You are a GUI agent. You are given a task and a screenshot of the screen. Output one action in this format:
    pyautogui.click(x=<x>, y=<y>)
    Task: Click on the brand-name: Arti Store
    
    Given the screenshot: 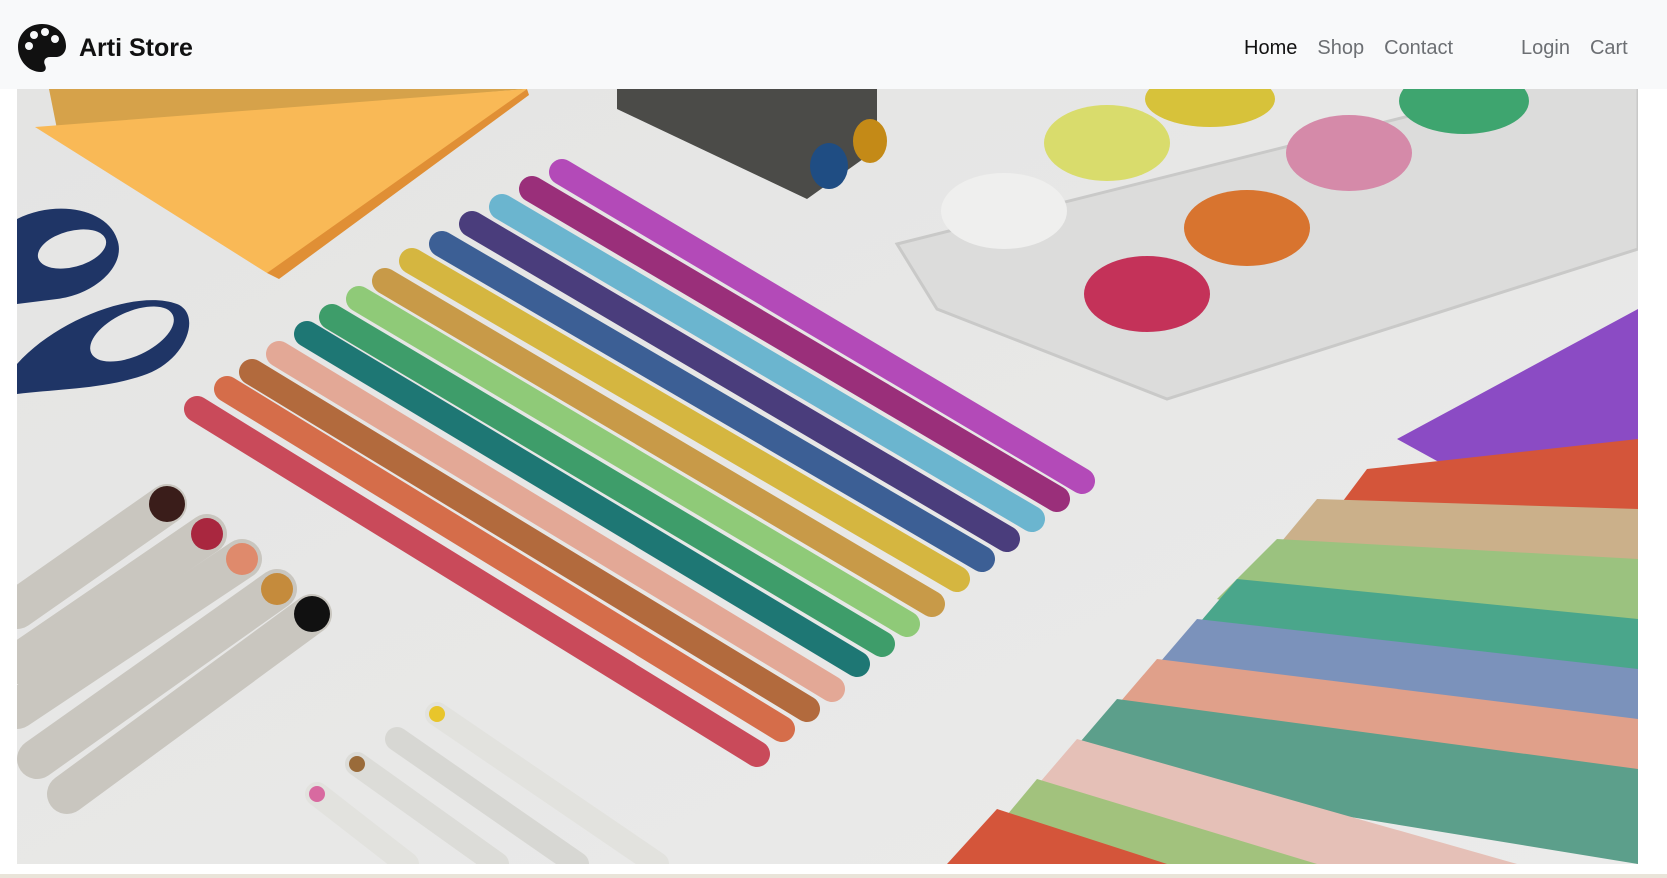 What is the action you would take?
    pyautogui.click(x=136, y=47)
    